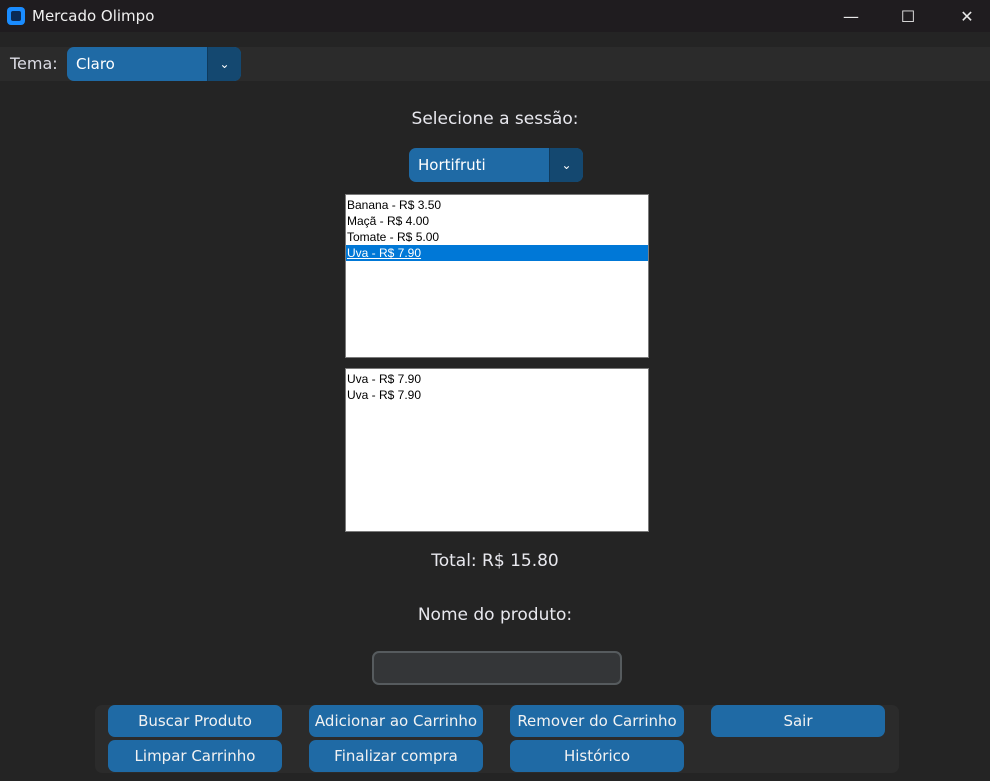 Image resolution: width=990 pixels, height=781 pixels. Describe the element at coordinates (908, 16) in the screenshot. I see `maximize-button: ☐` at that location.